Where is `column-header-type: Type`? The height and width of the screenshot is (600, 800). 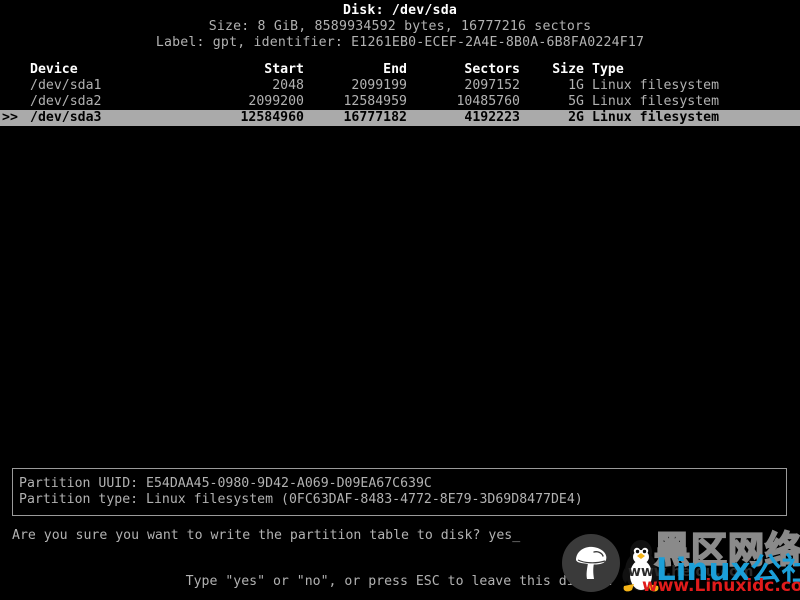
column-header-type: Type is located at coordinates (608, 69).